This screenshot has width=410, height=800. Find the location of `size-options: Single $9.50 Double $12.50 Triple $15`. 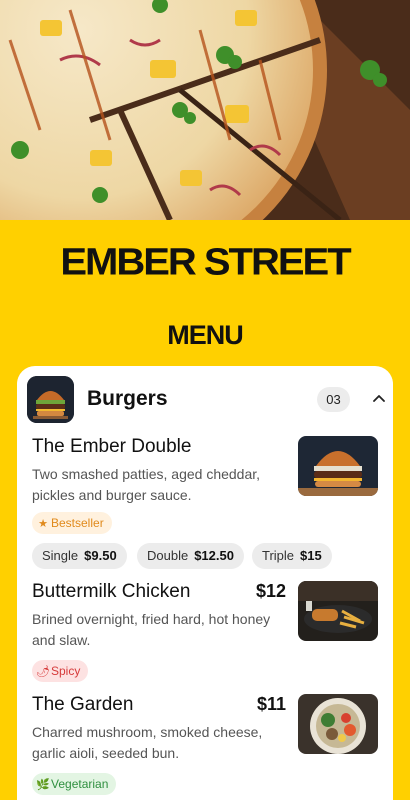

size-options: Single $9.50 Double $12.50 Triple $15 is located at coordinates (205, 556).